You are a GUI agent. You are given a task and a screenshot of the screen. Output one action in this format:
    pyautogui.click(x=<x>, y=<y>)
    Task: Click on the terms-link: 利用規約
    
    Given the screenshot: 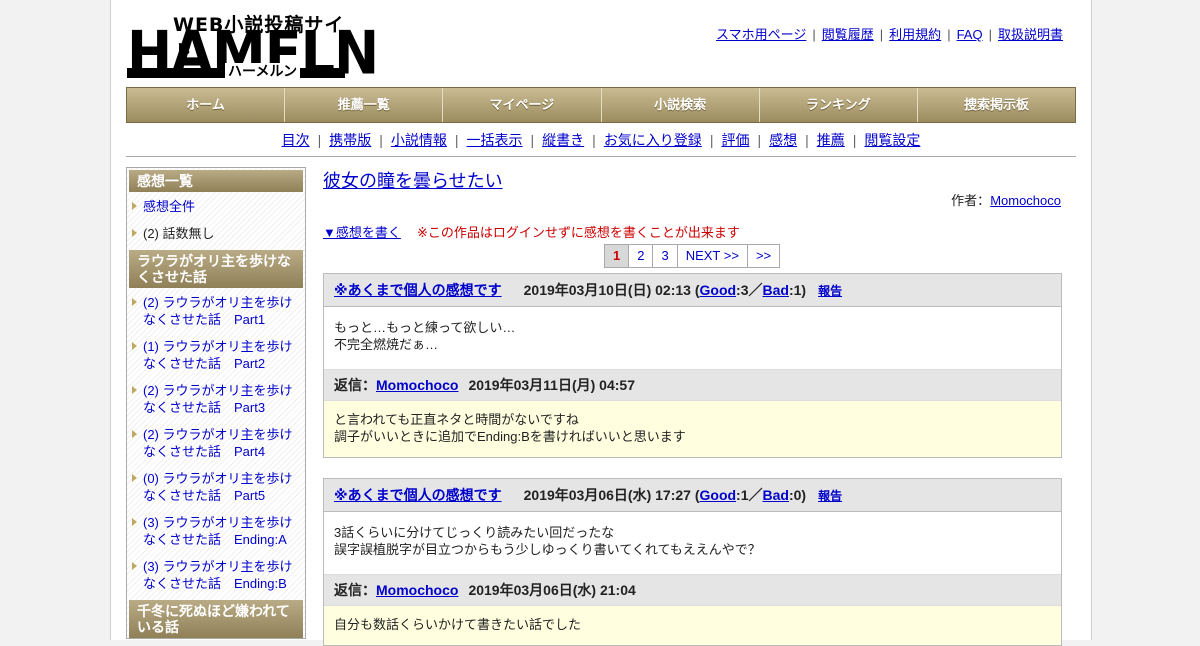 What is the action you would take?
    pyautogui.click(x=915, y=34)
    